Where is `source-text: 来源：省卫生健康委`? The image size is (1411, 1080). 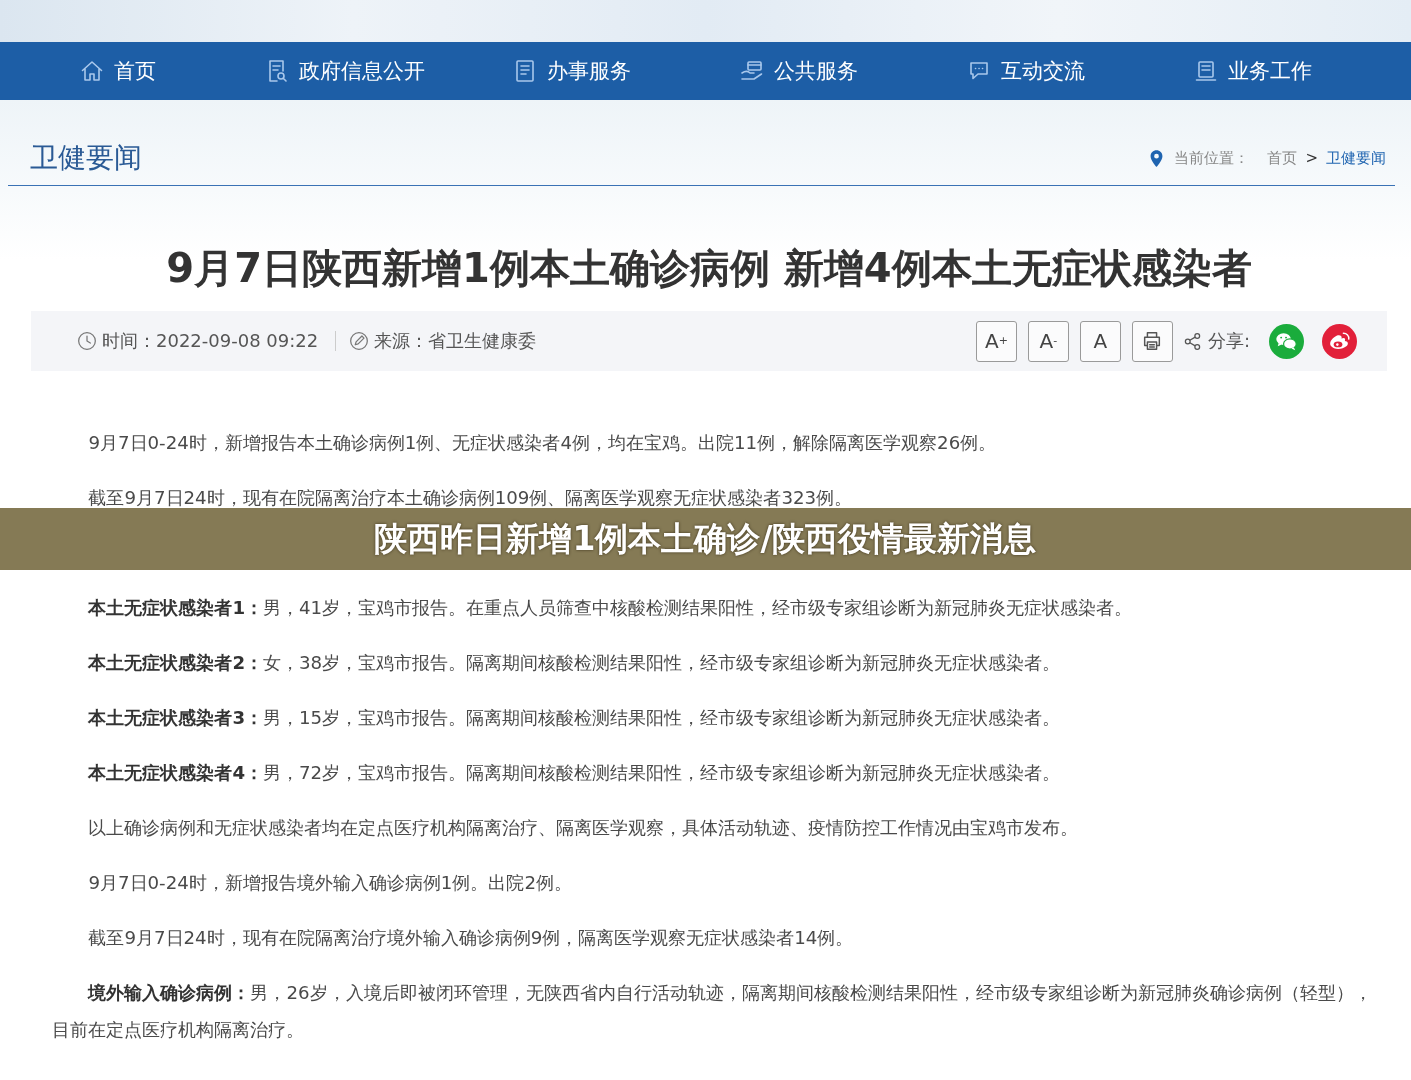 source-text: 来源：省卫生健康委 is located at coordinates (455, 341).